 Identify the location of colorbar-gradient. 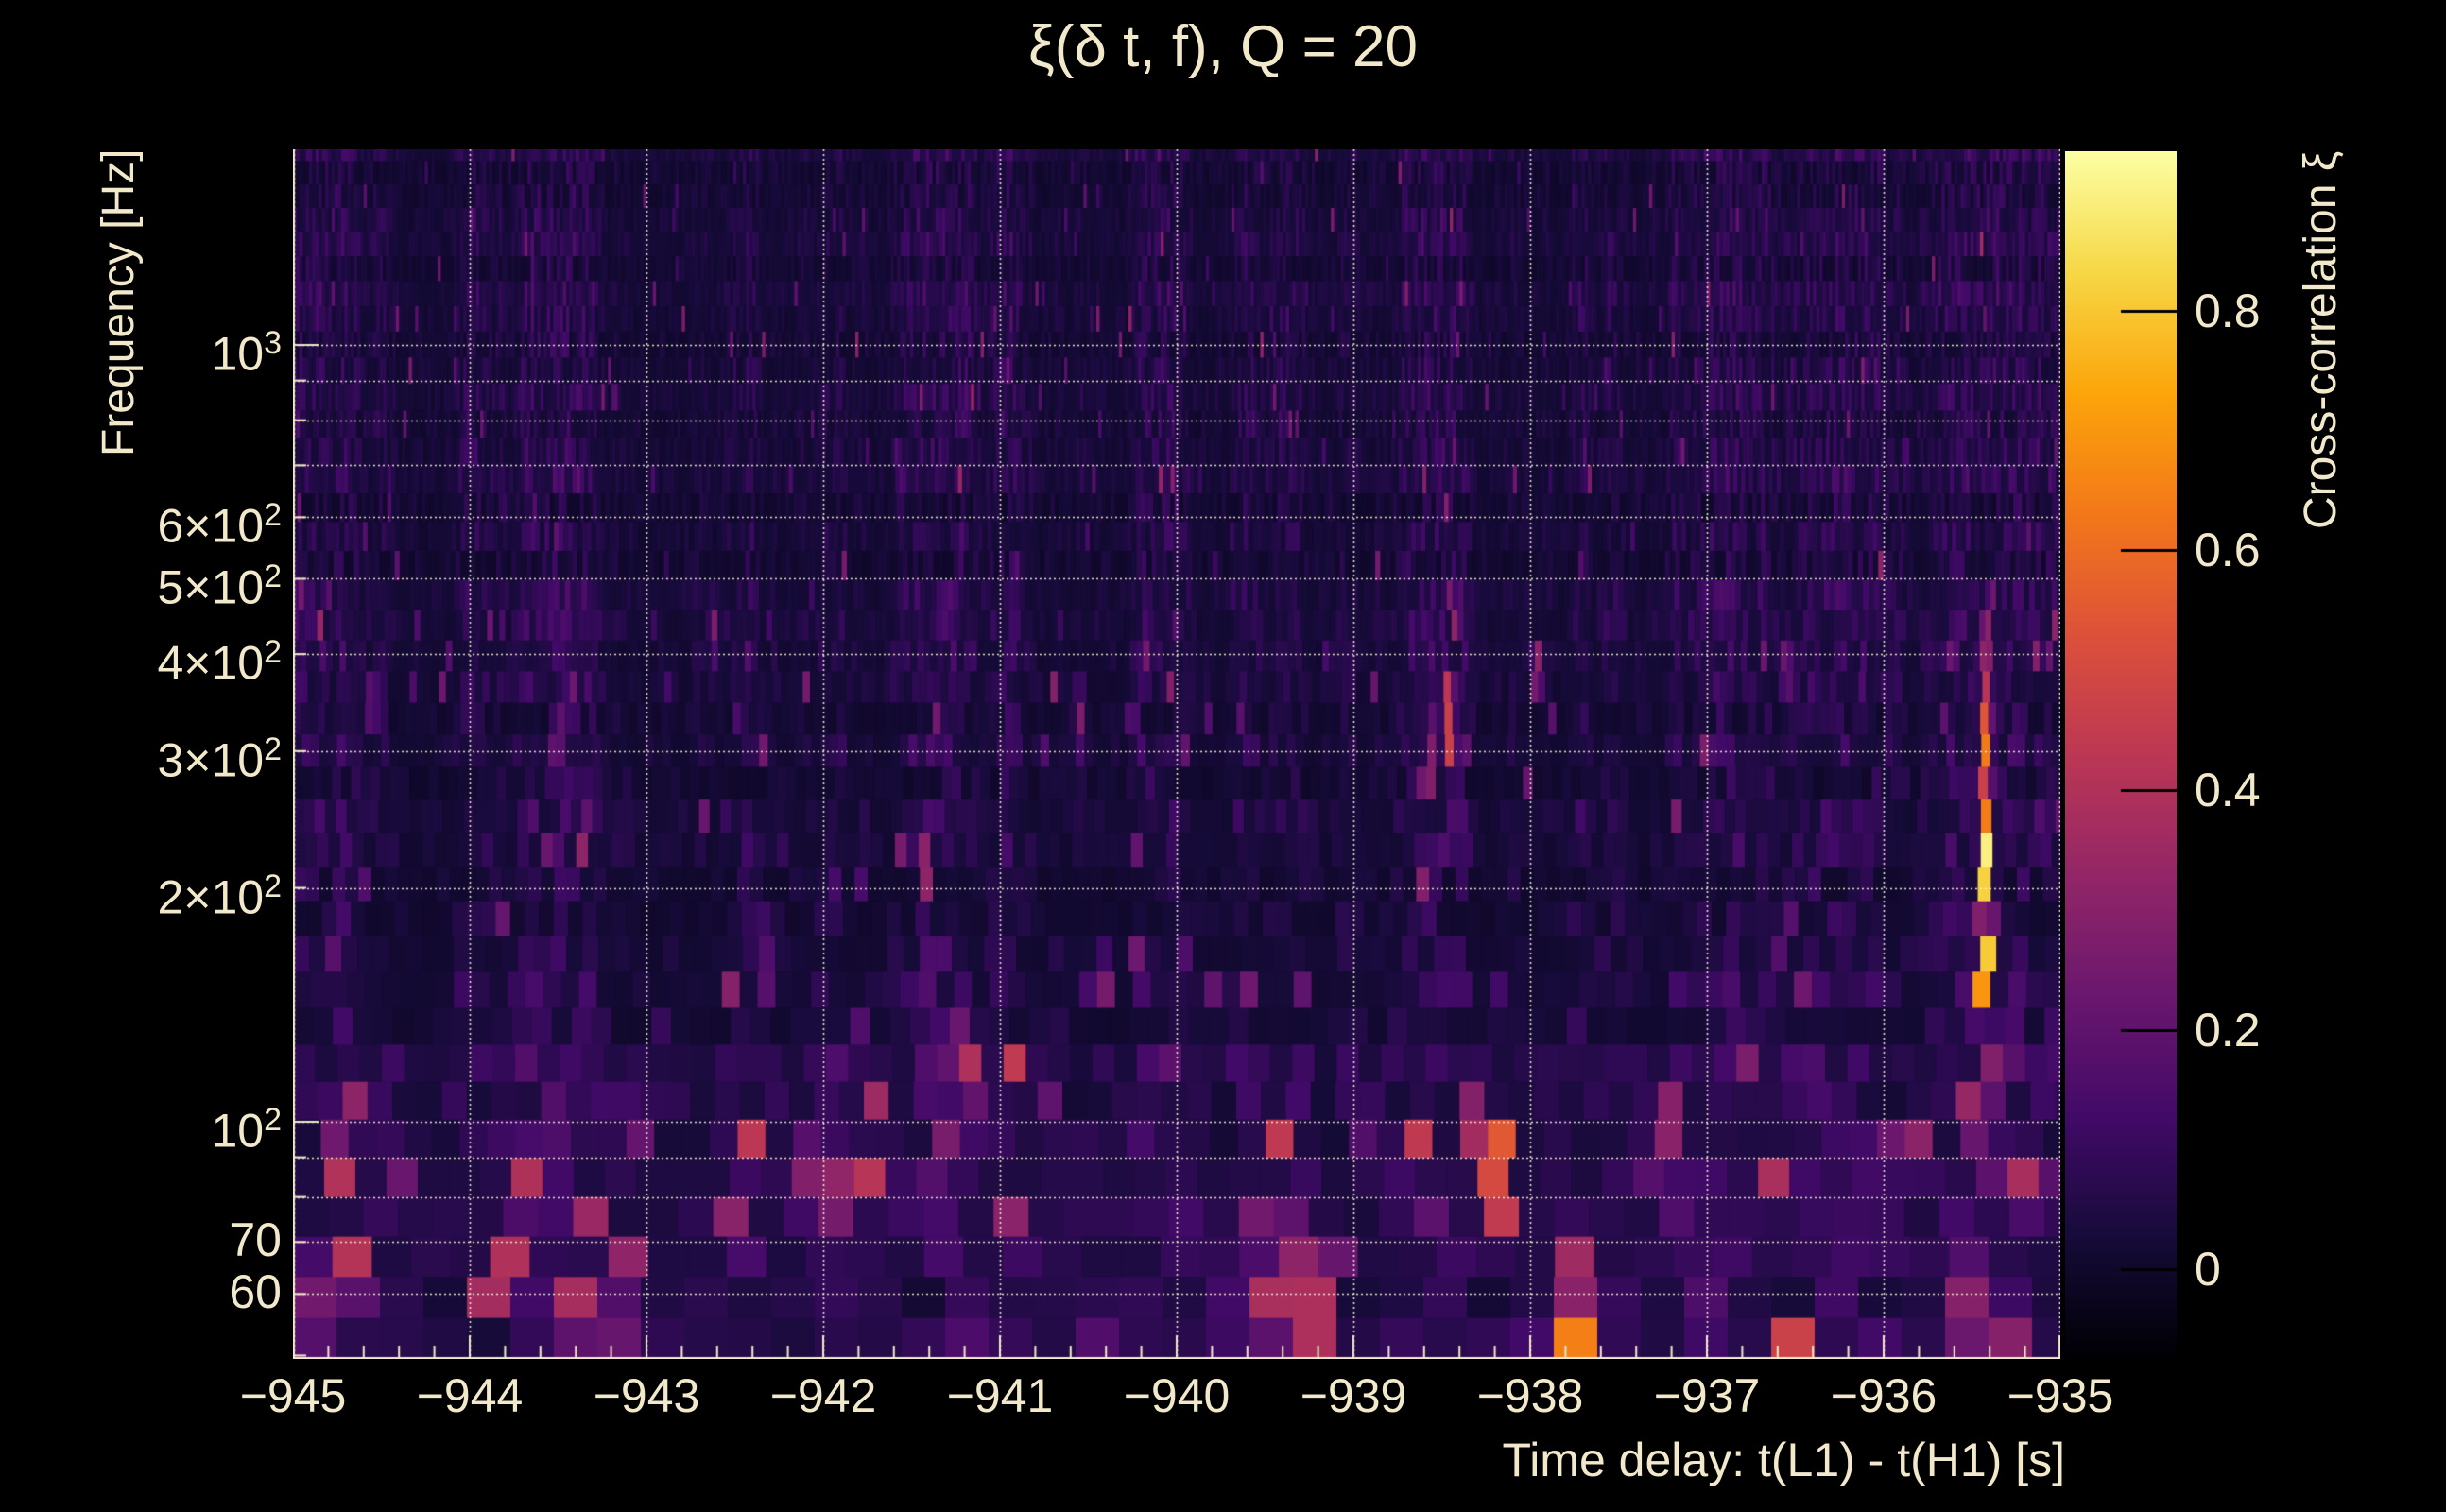
(2121, 754).